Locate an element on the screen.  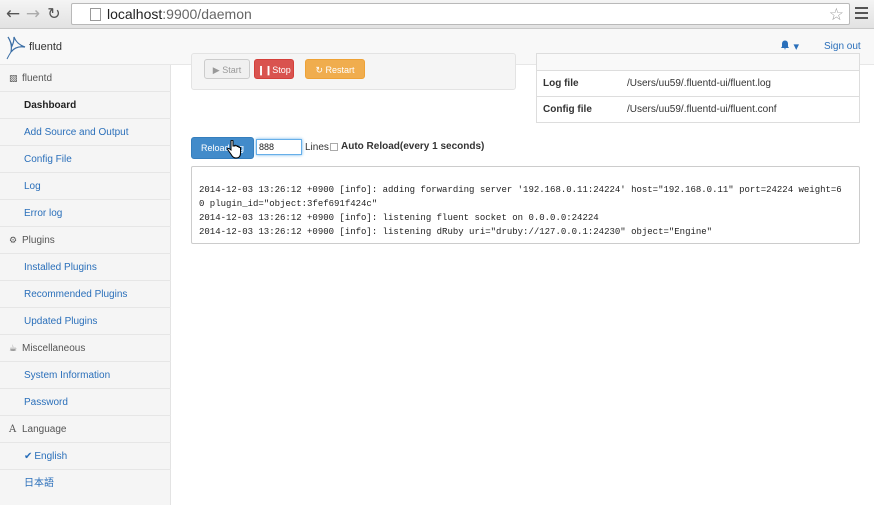
lines-input is located at coordinates (279, 147).